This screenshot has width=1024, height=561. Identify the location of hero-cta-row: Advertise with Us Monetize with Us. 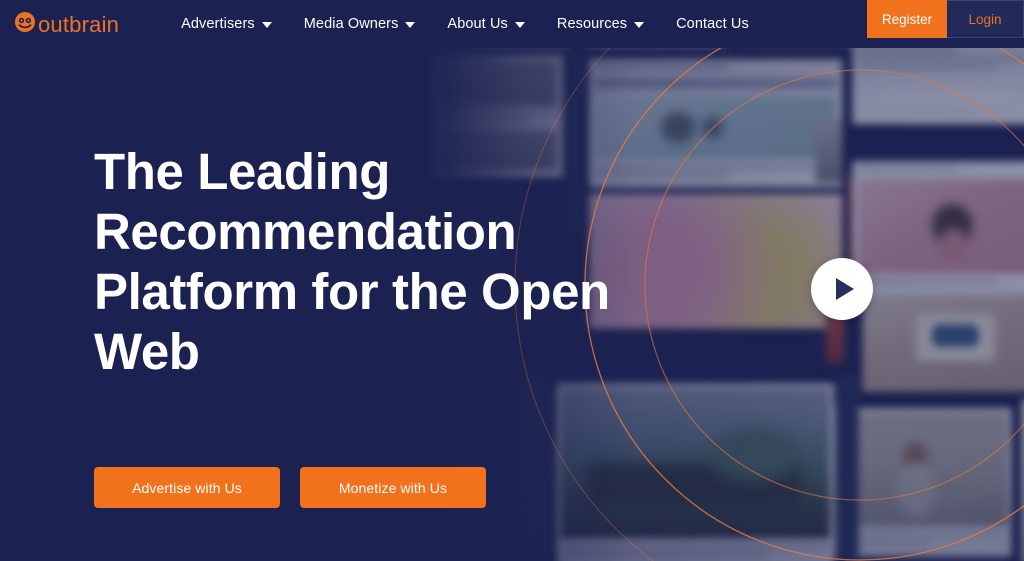
(290, 487).